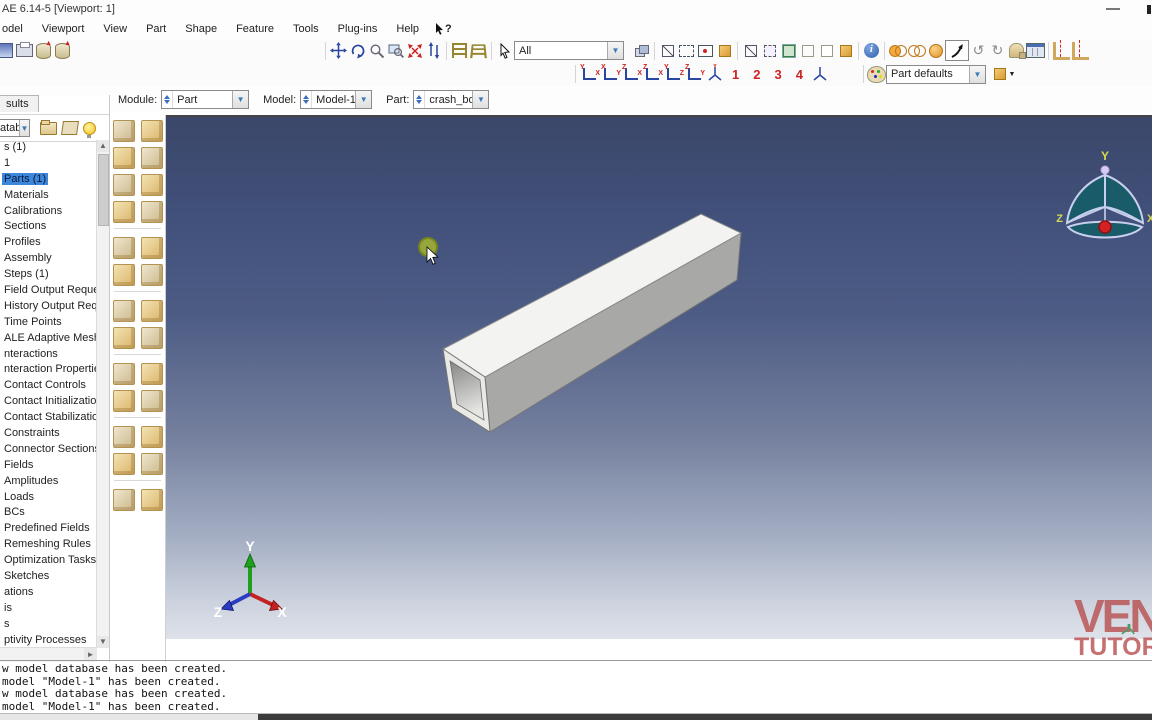  What do you see at coordinates (102, 394) in the screenshot?
I see `tree-vertical-scrollbar: ▲ ▼` at bounding box center [102, 394].